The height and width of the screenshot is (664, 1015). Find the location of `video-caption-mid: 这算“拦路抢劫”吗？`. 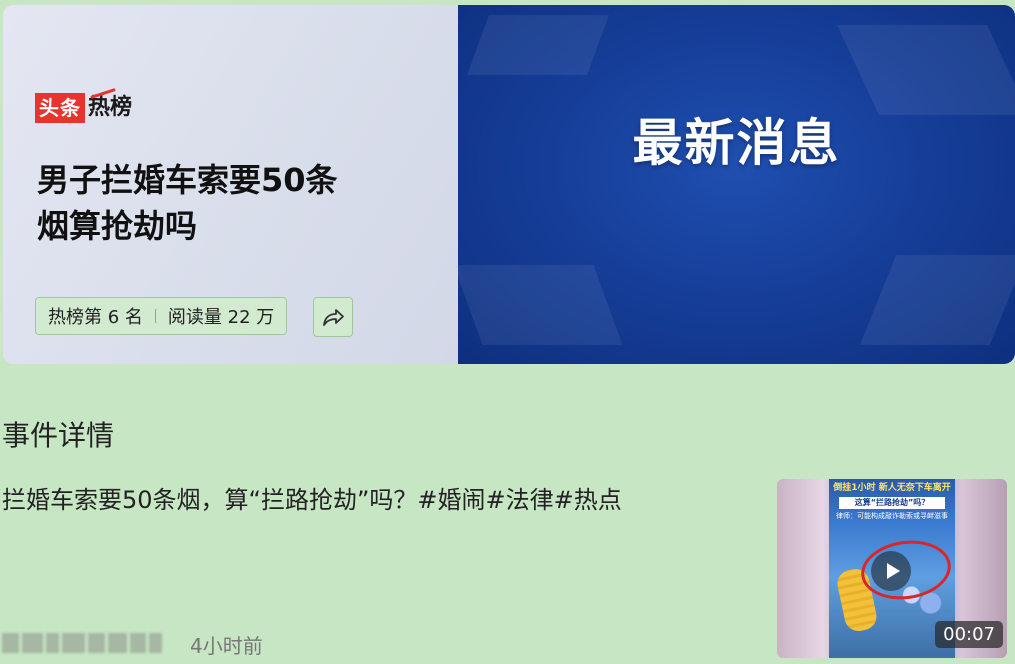

video-caption-mid: 这算“拦路抢劫”吗？ is located at coordinates (892, 503).